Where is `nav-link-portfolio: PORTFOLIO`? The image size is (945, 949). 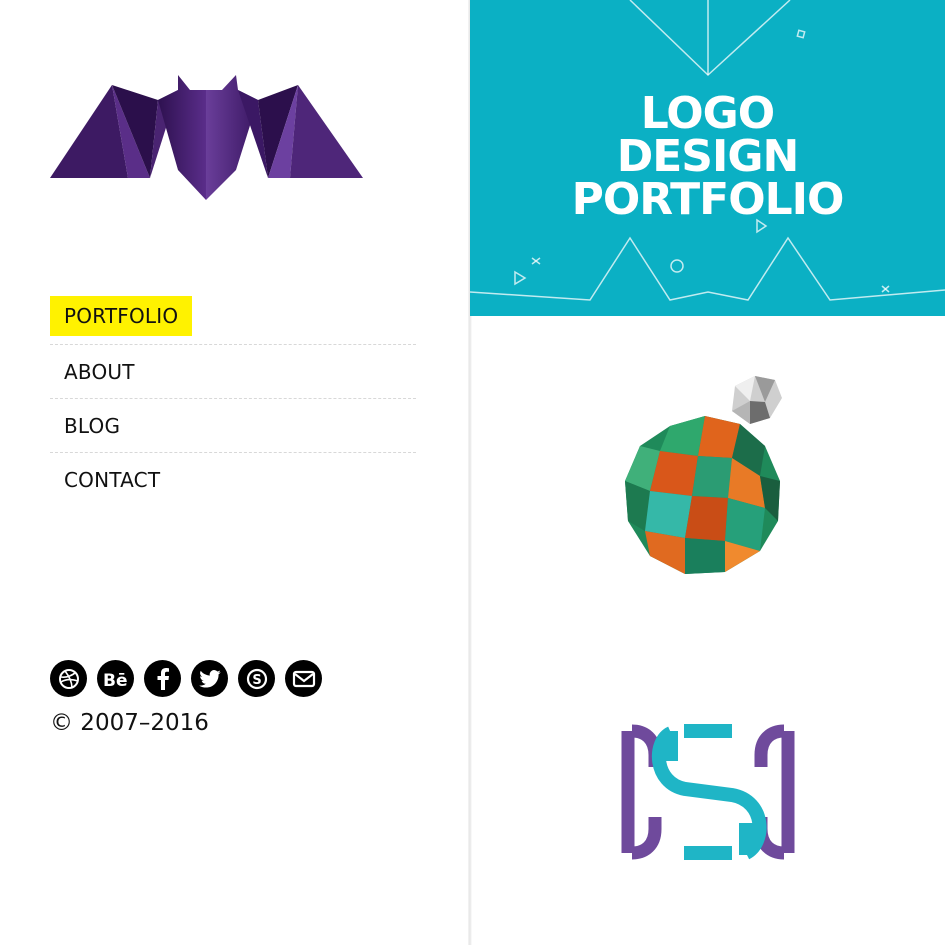
nav-link-portfolio: PORTFOLIO is located at coordinates (121, 316).